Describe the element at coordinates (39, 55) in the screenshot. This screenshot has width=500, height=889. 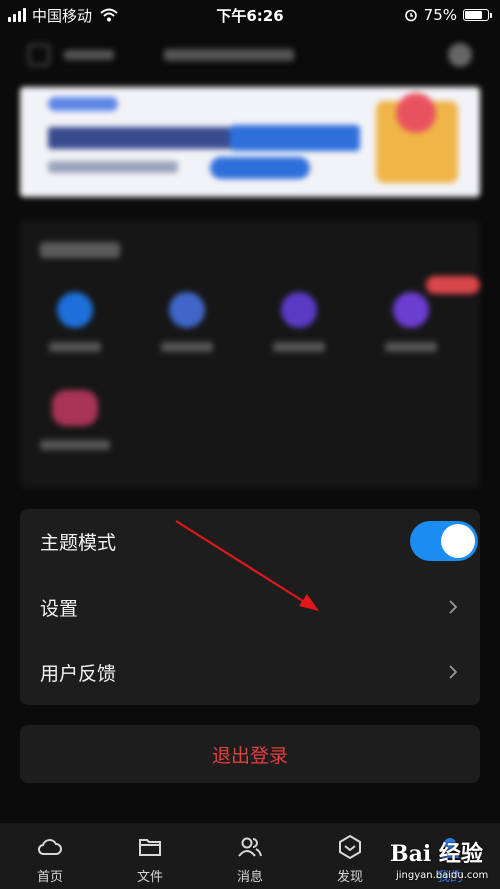
I see `scan-icon` at that location.